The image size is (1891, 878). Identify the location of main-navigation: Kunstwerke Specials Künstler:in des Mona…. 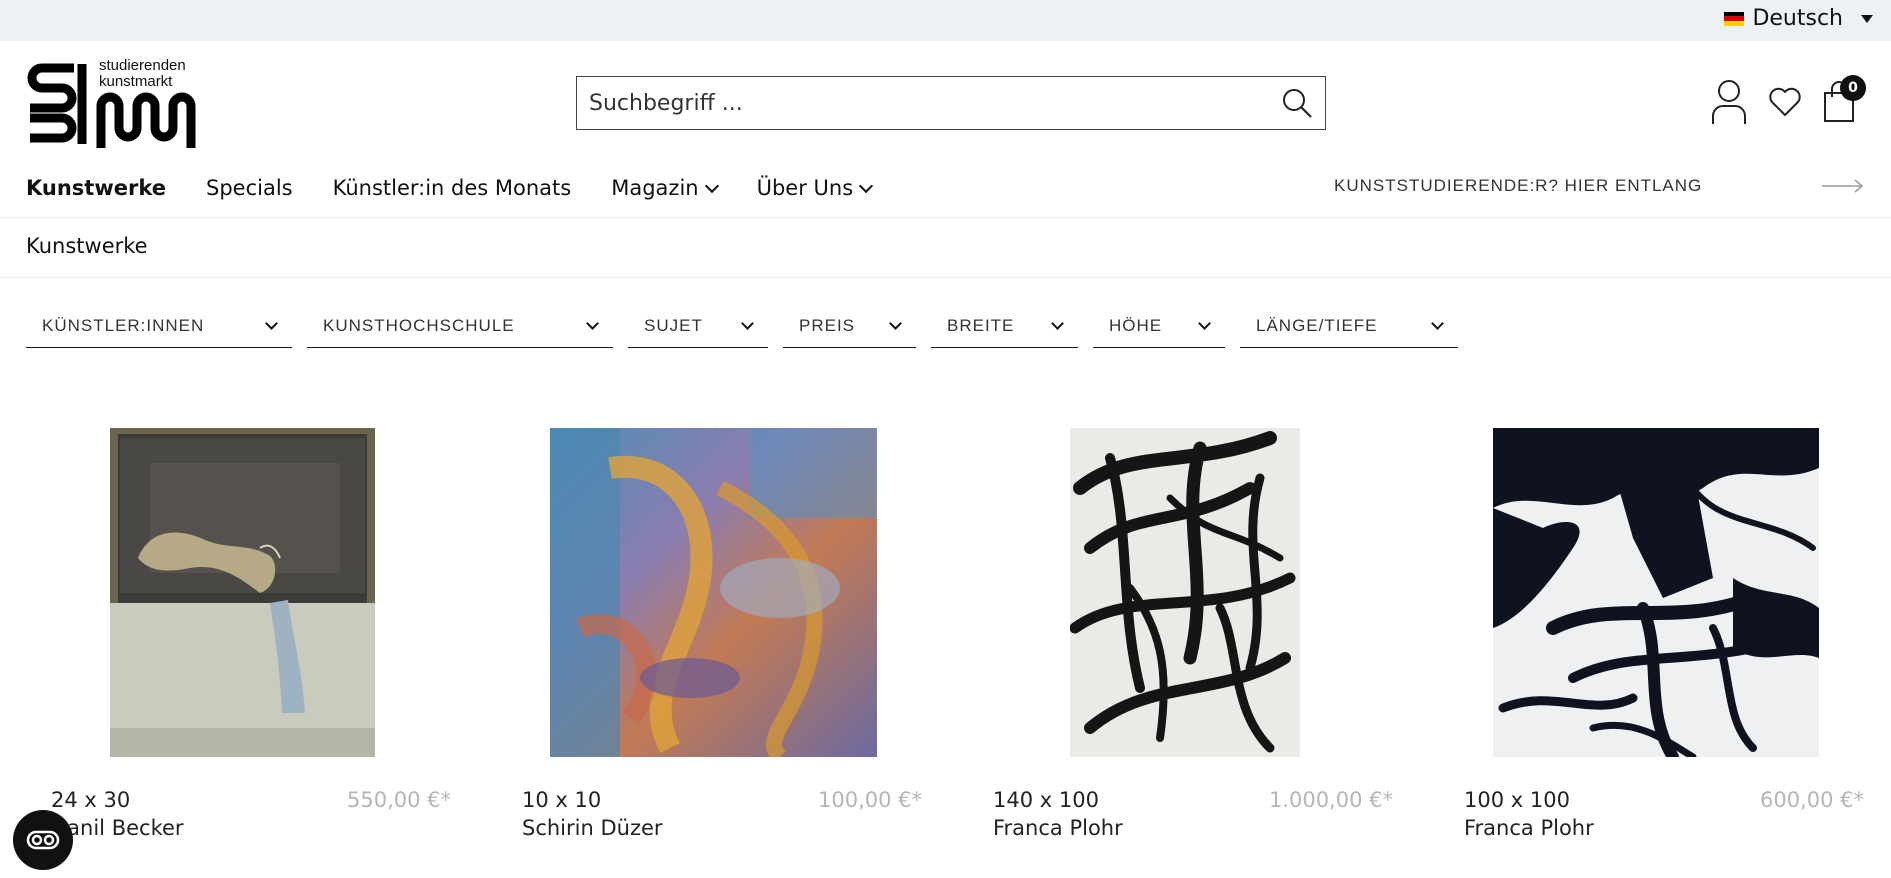
(450, 188).